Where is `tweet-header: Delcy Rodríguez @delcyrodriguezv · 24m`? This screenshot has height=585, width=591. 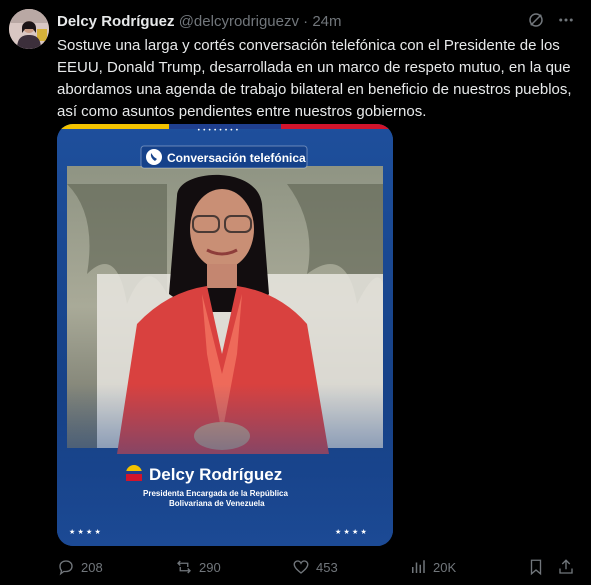 tweet-header: Delcy Rodríguez @delcyrodriguezv · 24m is located at coordinates (199, 21).